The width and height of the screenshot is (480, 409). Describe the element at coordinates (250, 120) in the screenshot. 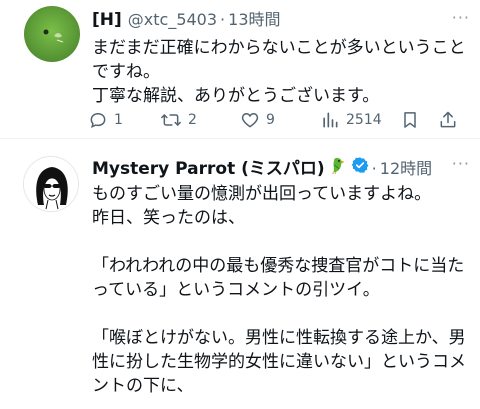

I see `like-icon` at that location.